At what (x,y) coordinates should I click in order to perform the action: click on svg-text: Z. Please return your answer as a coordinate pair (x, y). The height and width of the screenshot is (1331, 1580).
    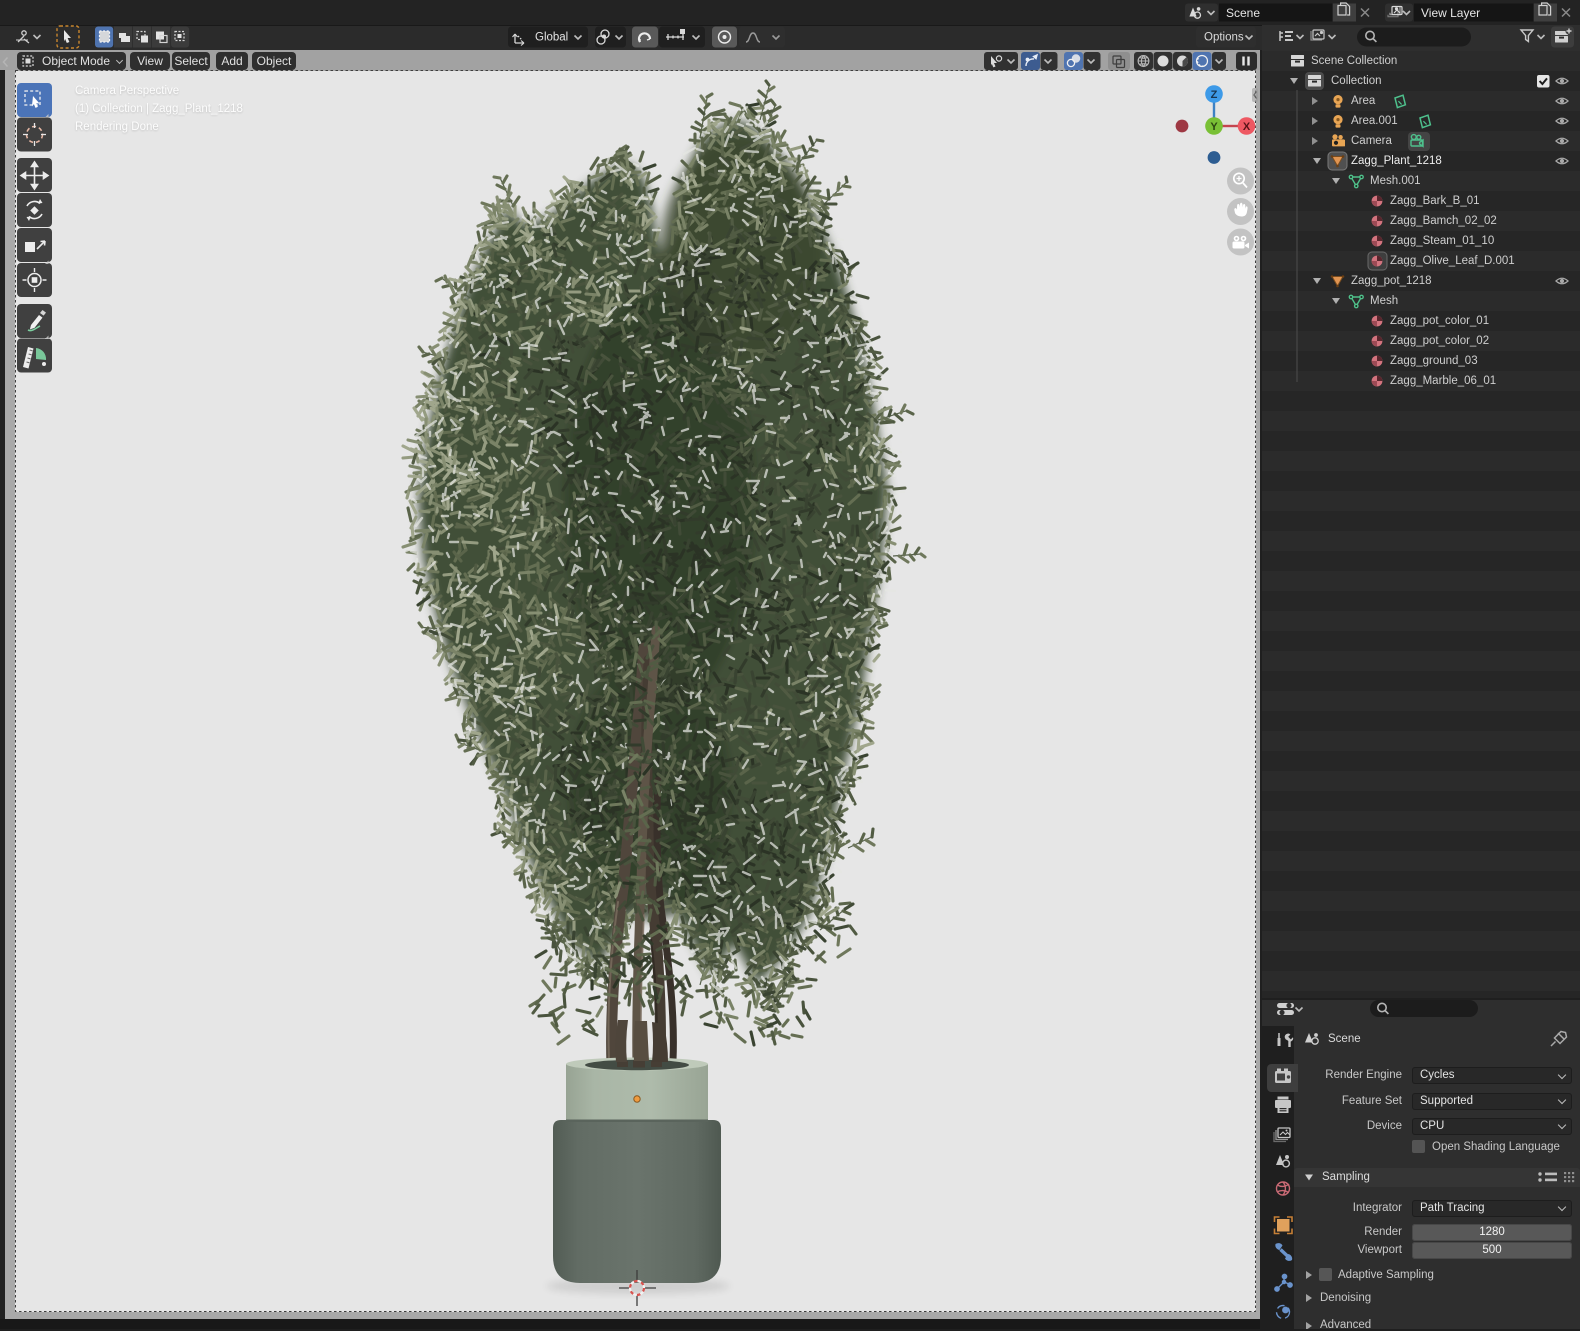
    Looking at the image, I should click on (1214, 95).